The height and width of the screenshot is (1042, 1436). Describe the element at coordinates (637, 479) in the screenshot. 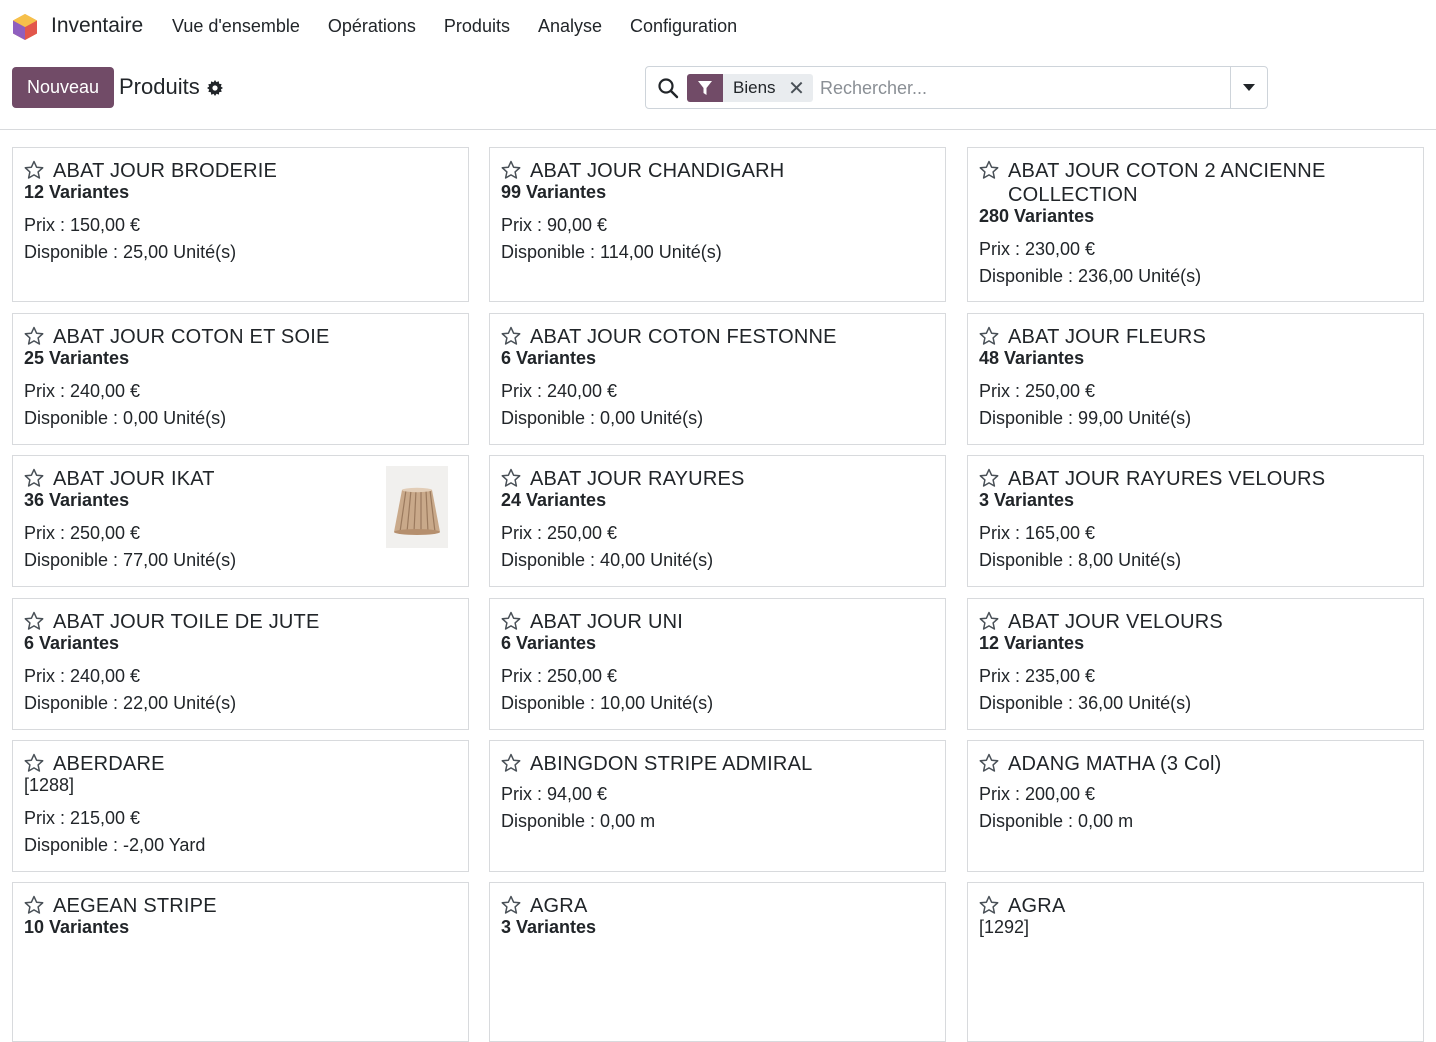

I see `product-name-line: ABAT JOUR RAYURES` at that location.